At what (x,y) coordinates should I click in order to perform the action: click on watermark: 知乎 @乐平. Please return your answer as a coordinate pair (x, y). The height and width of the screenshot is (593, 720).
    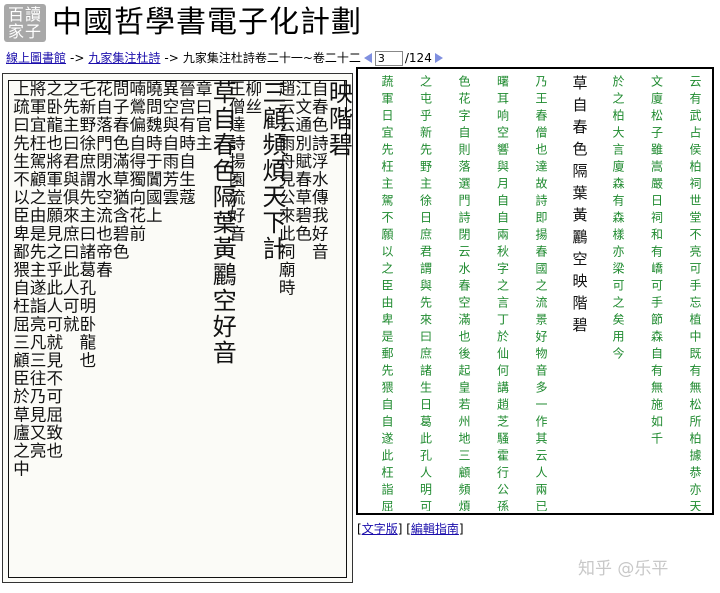
    Looking at the image, I should click on (623, 569).